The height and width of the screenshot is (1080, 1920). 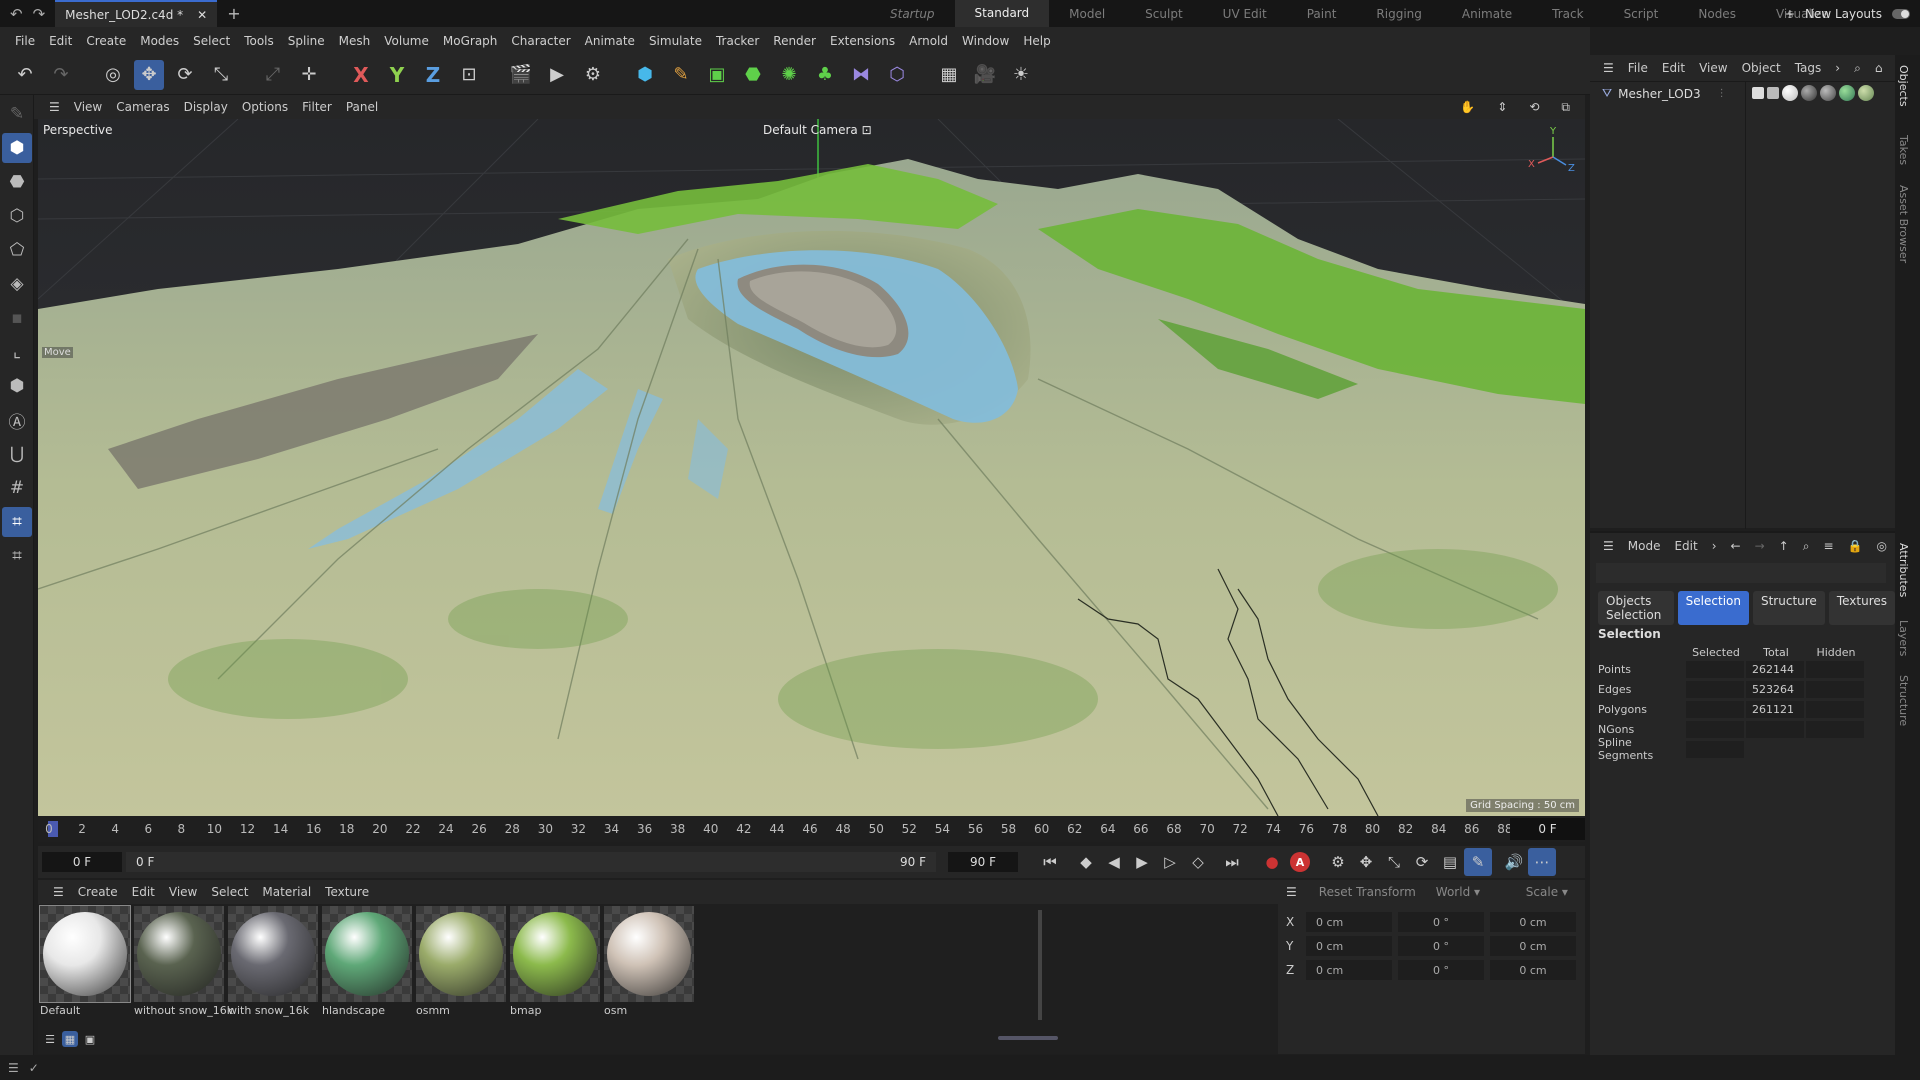 What do you see at coordinates (149, 74) in the screenshot?
I see `move-tool-icon: ✥` at bounding box center [149, 74].